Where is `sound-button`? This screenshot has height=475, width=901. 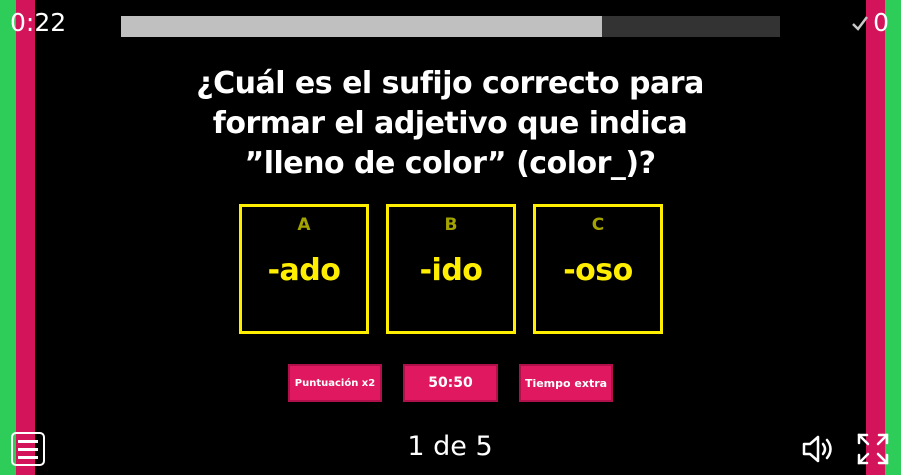 sound-button is located at coordinates (818, 451).